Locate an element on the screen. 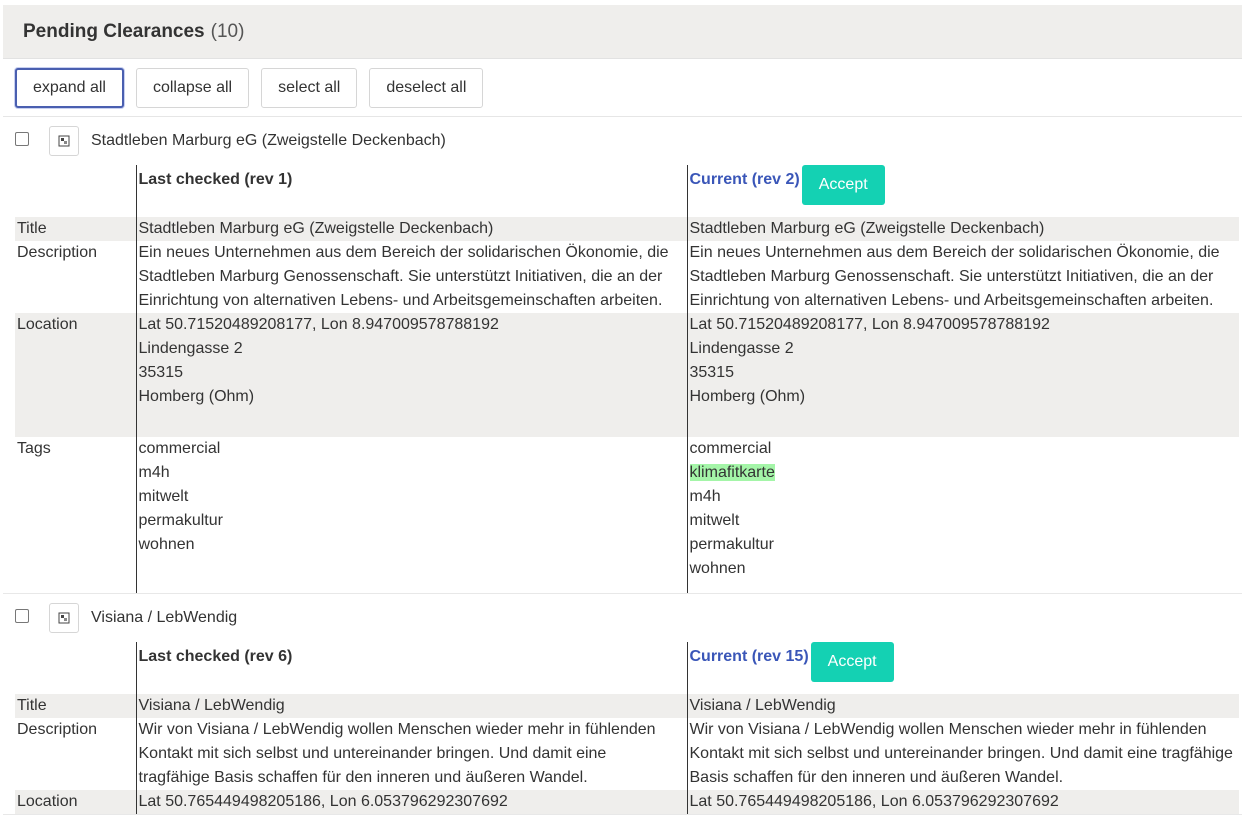 Image resolution: width=1242 pixels, height=830 pixels. expand-all-button: expand all is located at coordinates (69, 87).